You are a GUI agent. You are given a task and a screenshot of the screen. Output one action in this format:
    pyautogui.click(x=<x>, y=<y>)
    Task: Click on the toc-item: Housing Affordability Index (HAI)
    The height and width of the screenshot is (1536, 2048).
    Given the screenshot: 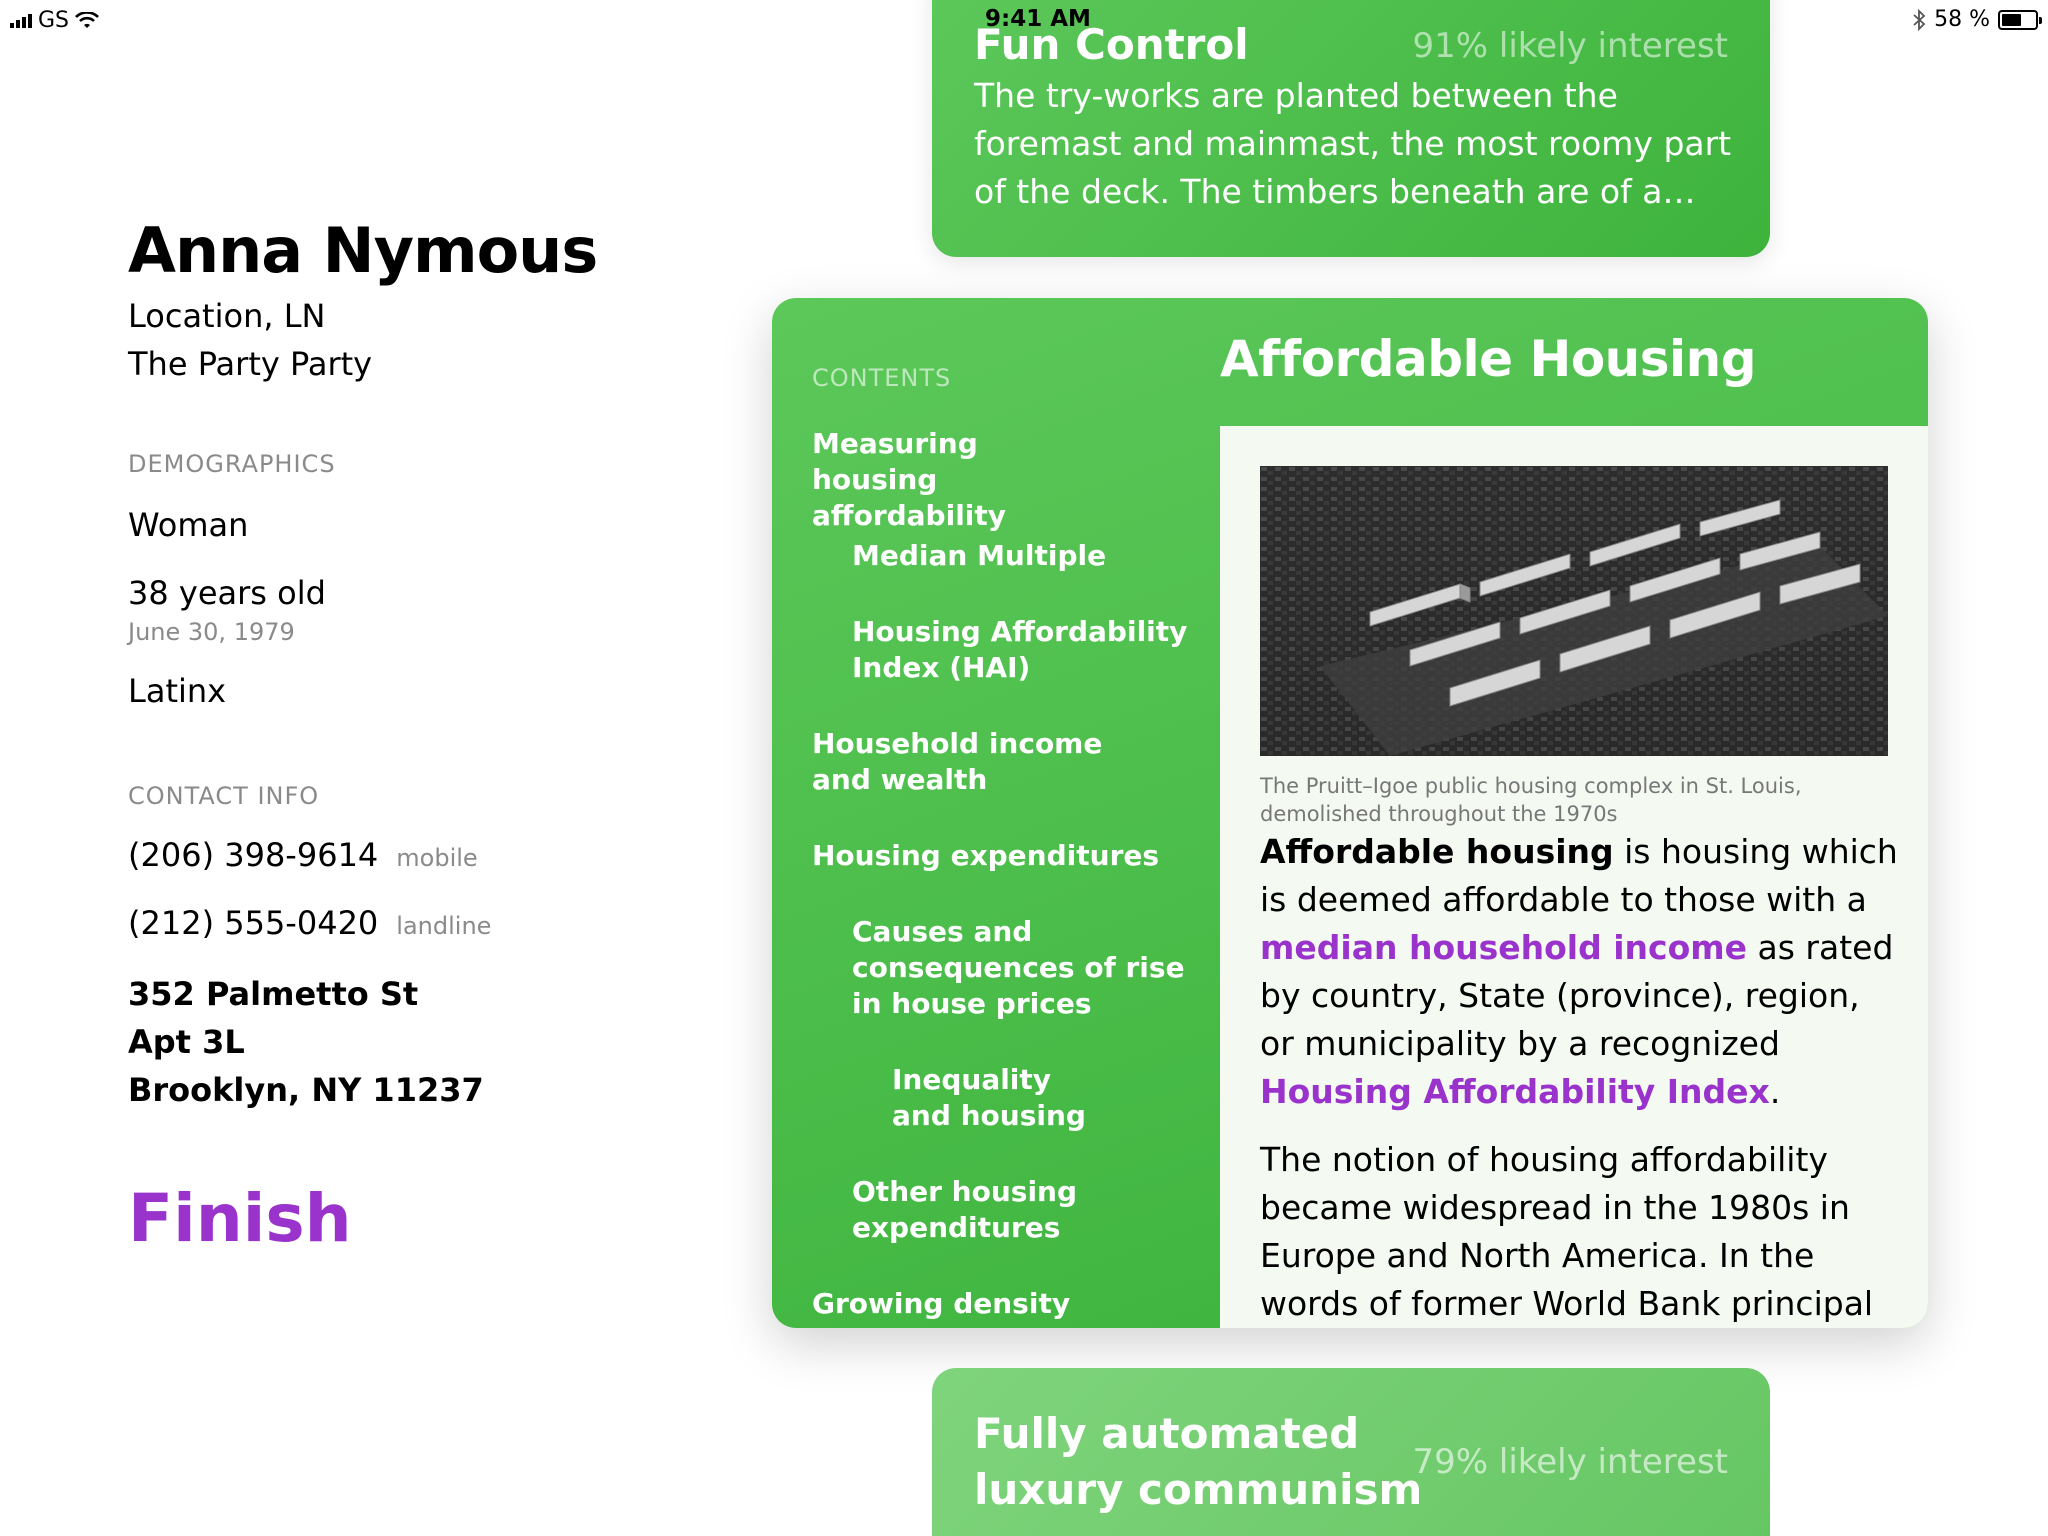 What is the action you would take?
    pyautogui.click(x=1022, y=650)
    